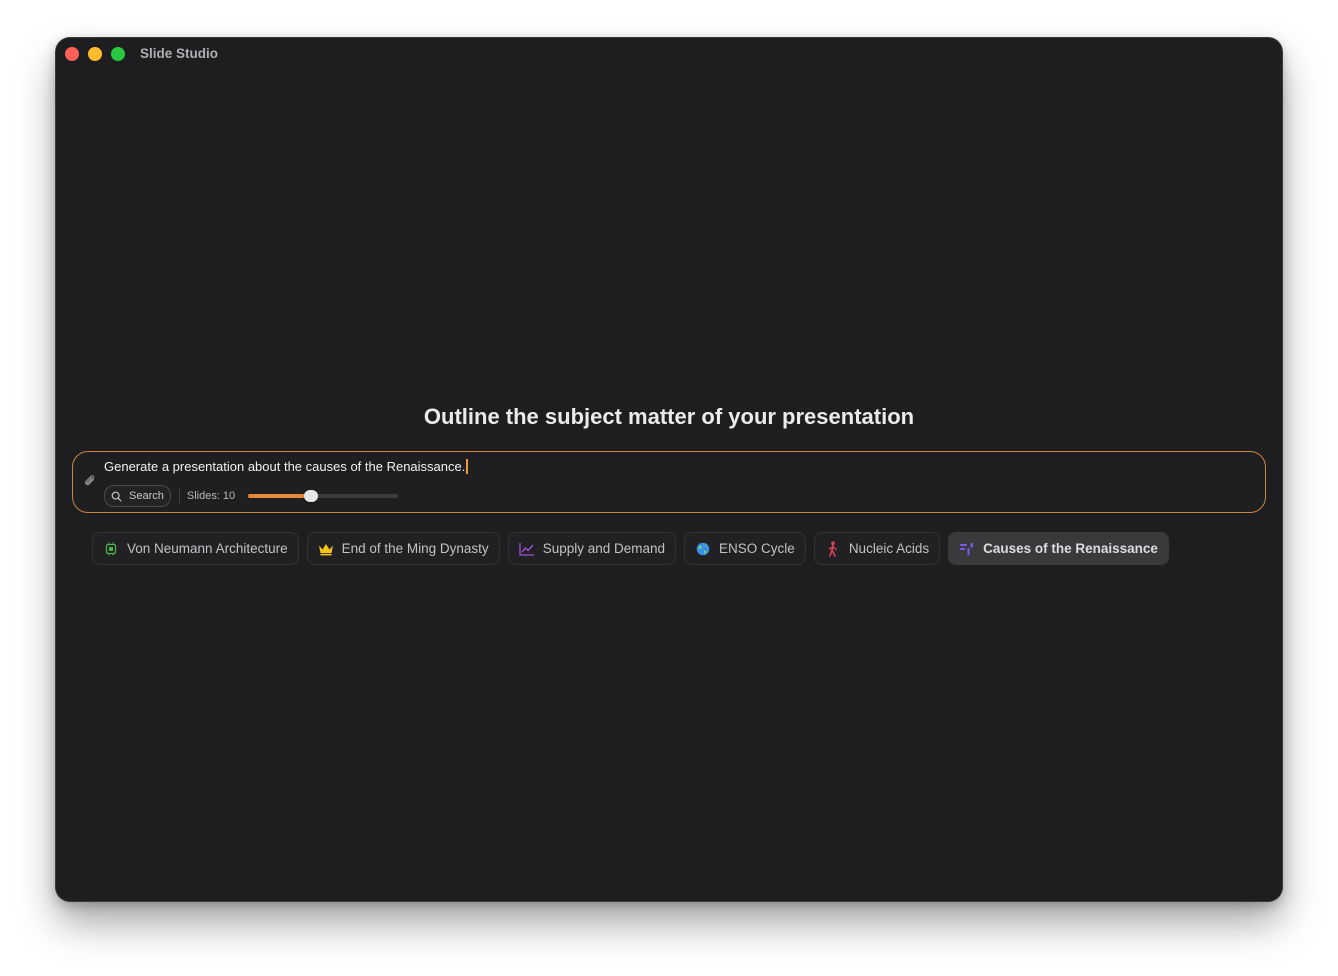 This screenshot has height=976, width=1338. Describe the element at coordinates (967, 549) in the screenshot. I see `chart-bars-icon` at that location.